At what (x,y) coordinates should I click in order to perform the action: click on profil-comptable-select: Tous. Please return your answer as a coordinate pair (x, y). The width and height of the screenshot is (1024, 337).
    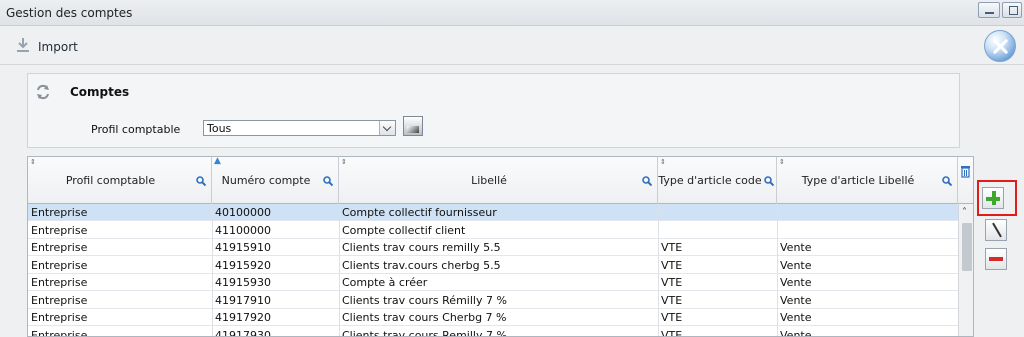
    Looking at the image, I should click on (299, 128).